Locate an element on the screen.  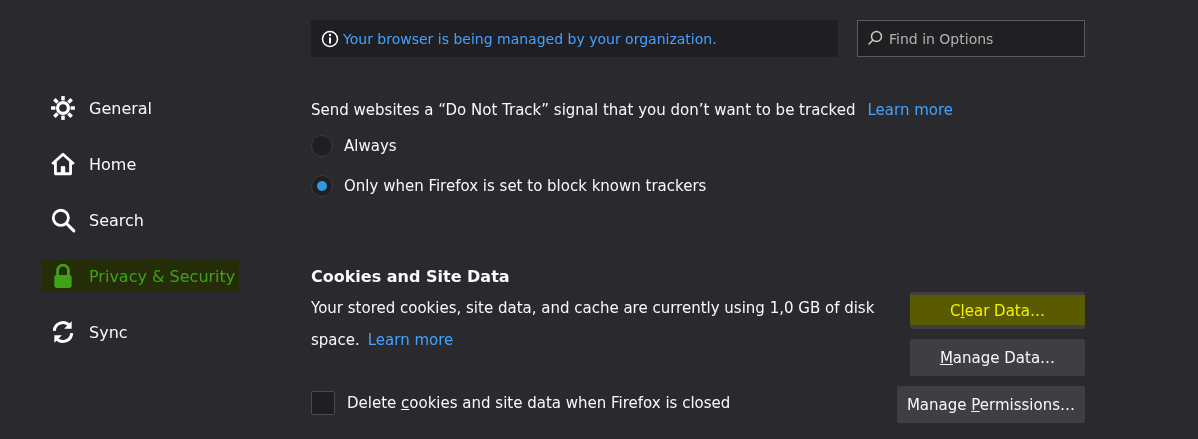
sidebar-item: Privacy & Security is located at coordinates (141, 276).